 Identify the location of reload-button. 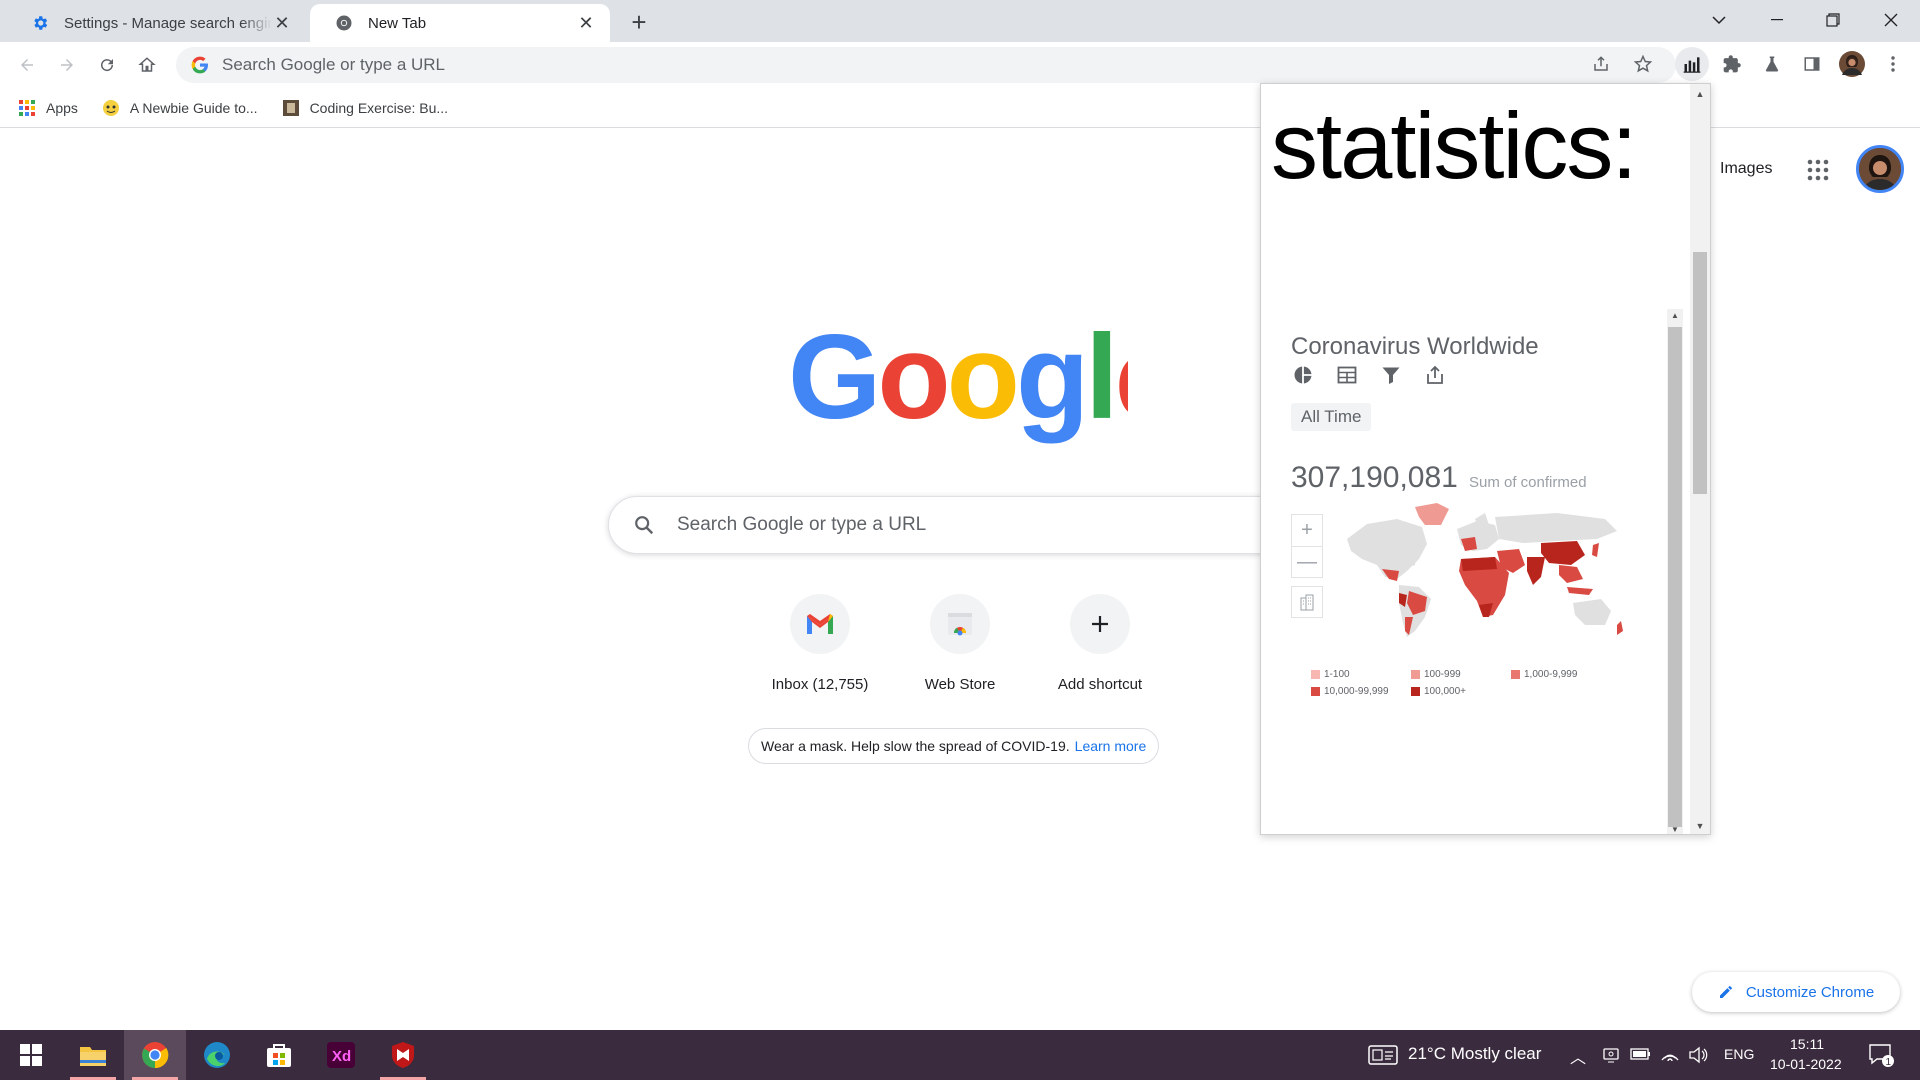
(107, 65).